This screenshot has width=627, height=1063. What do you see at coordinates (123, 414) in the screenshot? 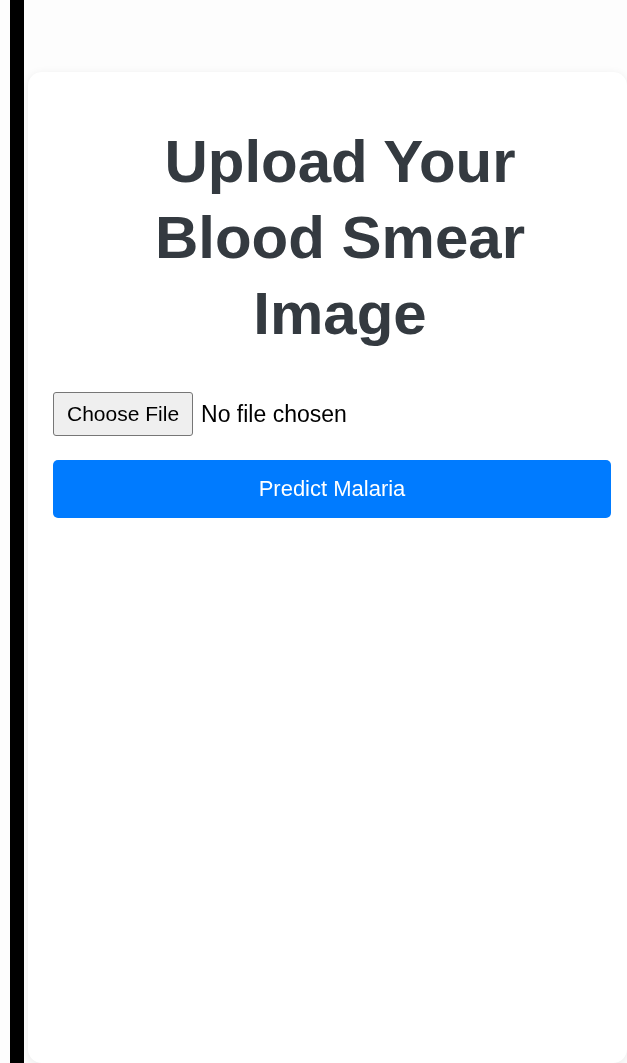
I see `choose-file-button: Choose File` at bounding box center [123, 414].